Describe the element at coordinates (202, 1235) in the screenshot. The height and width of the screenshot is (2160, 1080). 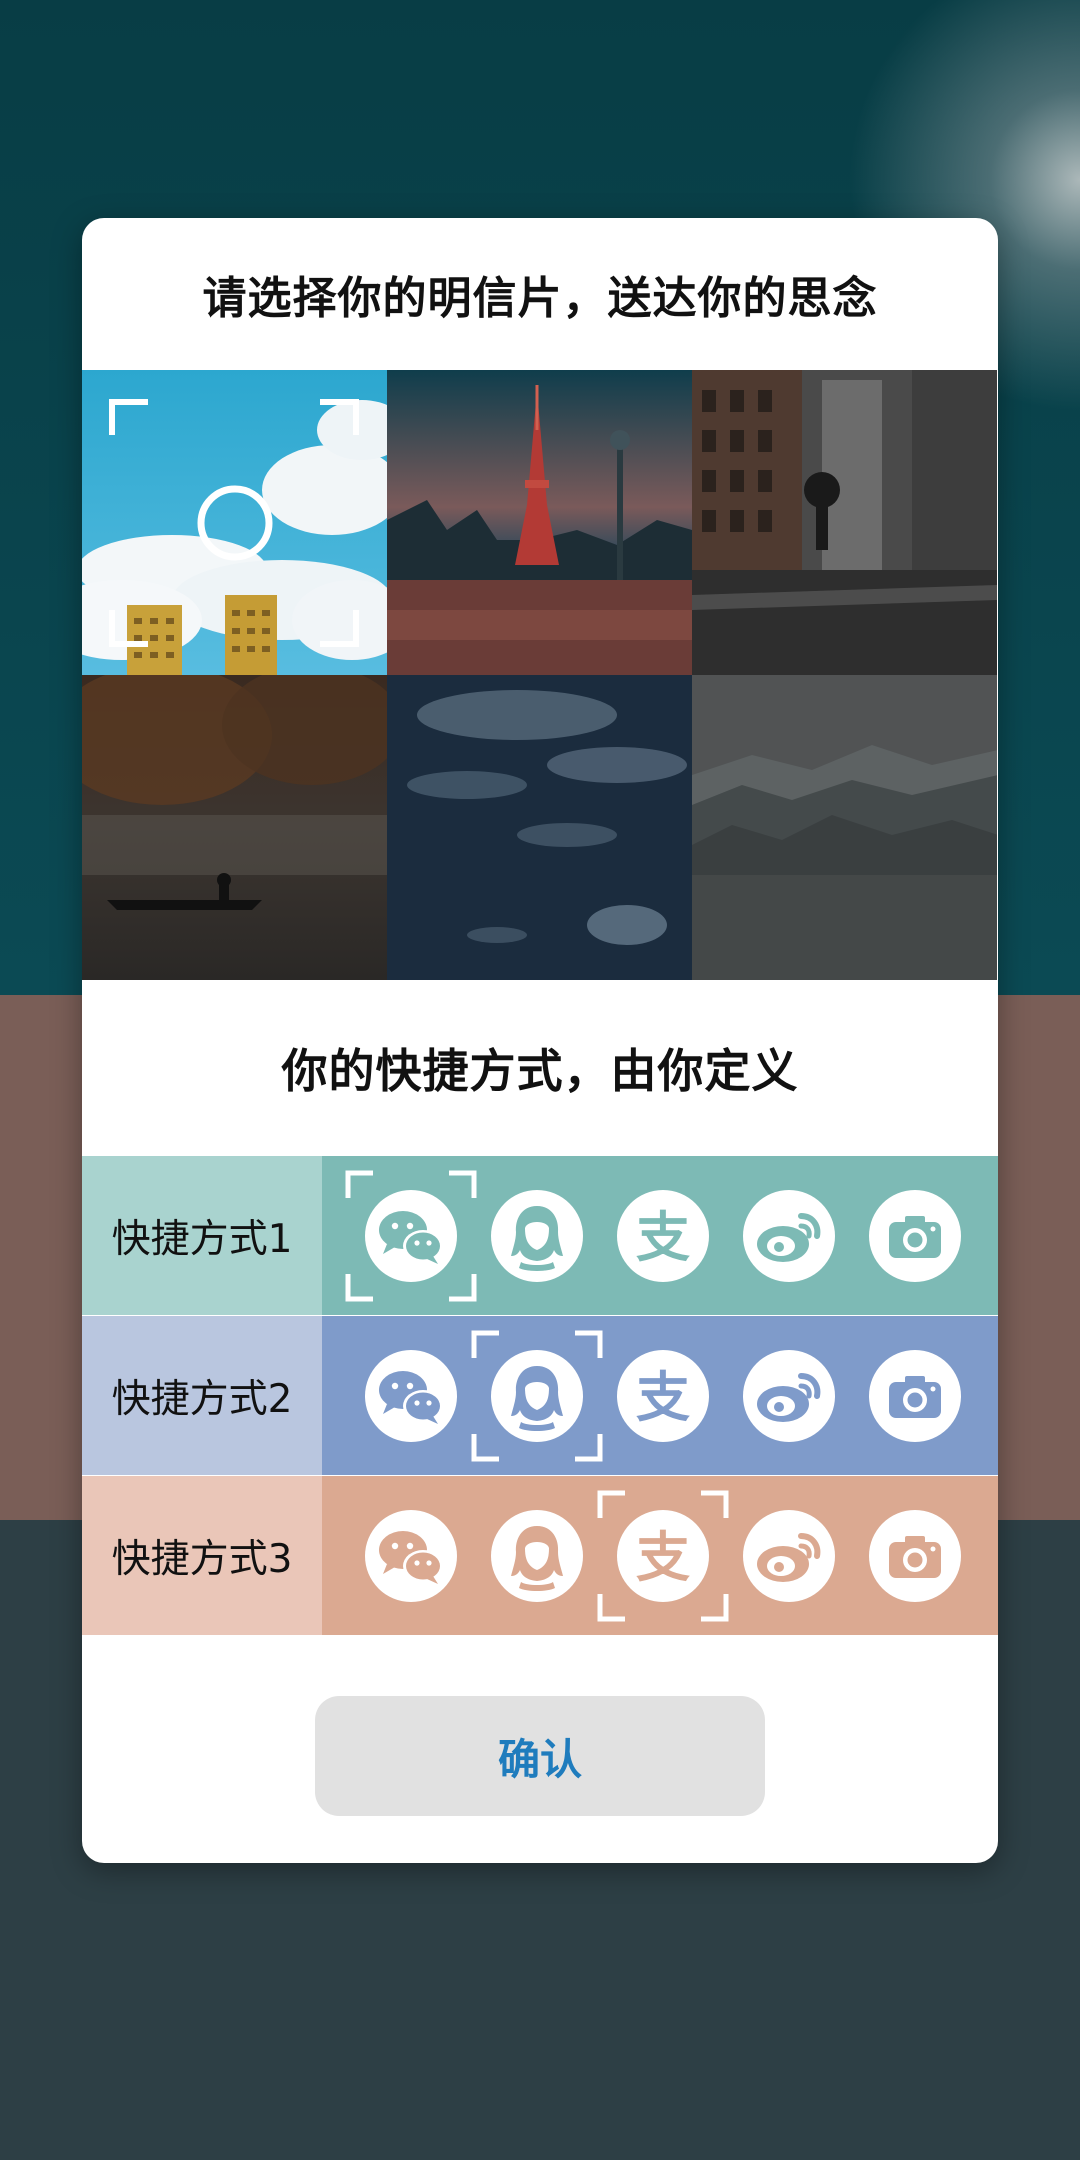
I see `shortcut-row-label: 快捷方式1` at that location.